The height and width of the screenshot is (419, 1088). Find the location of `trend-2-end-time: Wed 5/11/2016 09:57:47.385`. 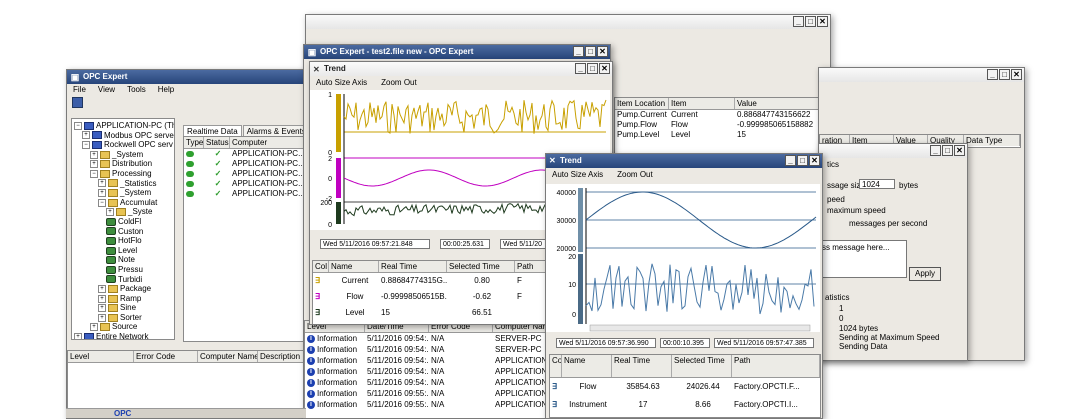

trend-2-end-time: Wed 5/11/2016 09:57:47.385 is located at coordinates (764, 343).